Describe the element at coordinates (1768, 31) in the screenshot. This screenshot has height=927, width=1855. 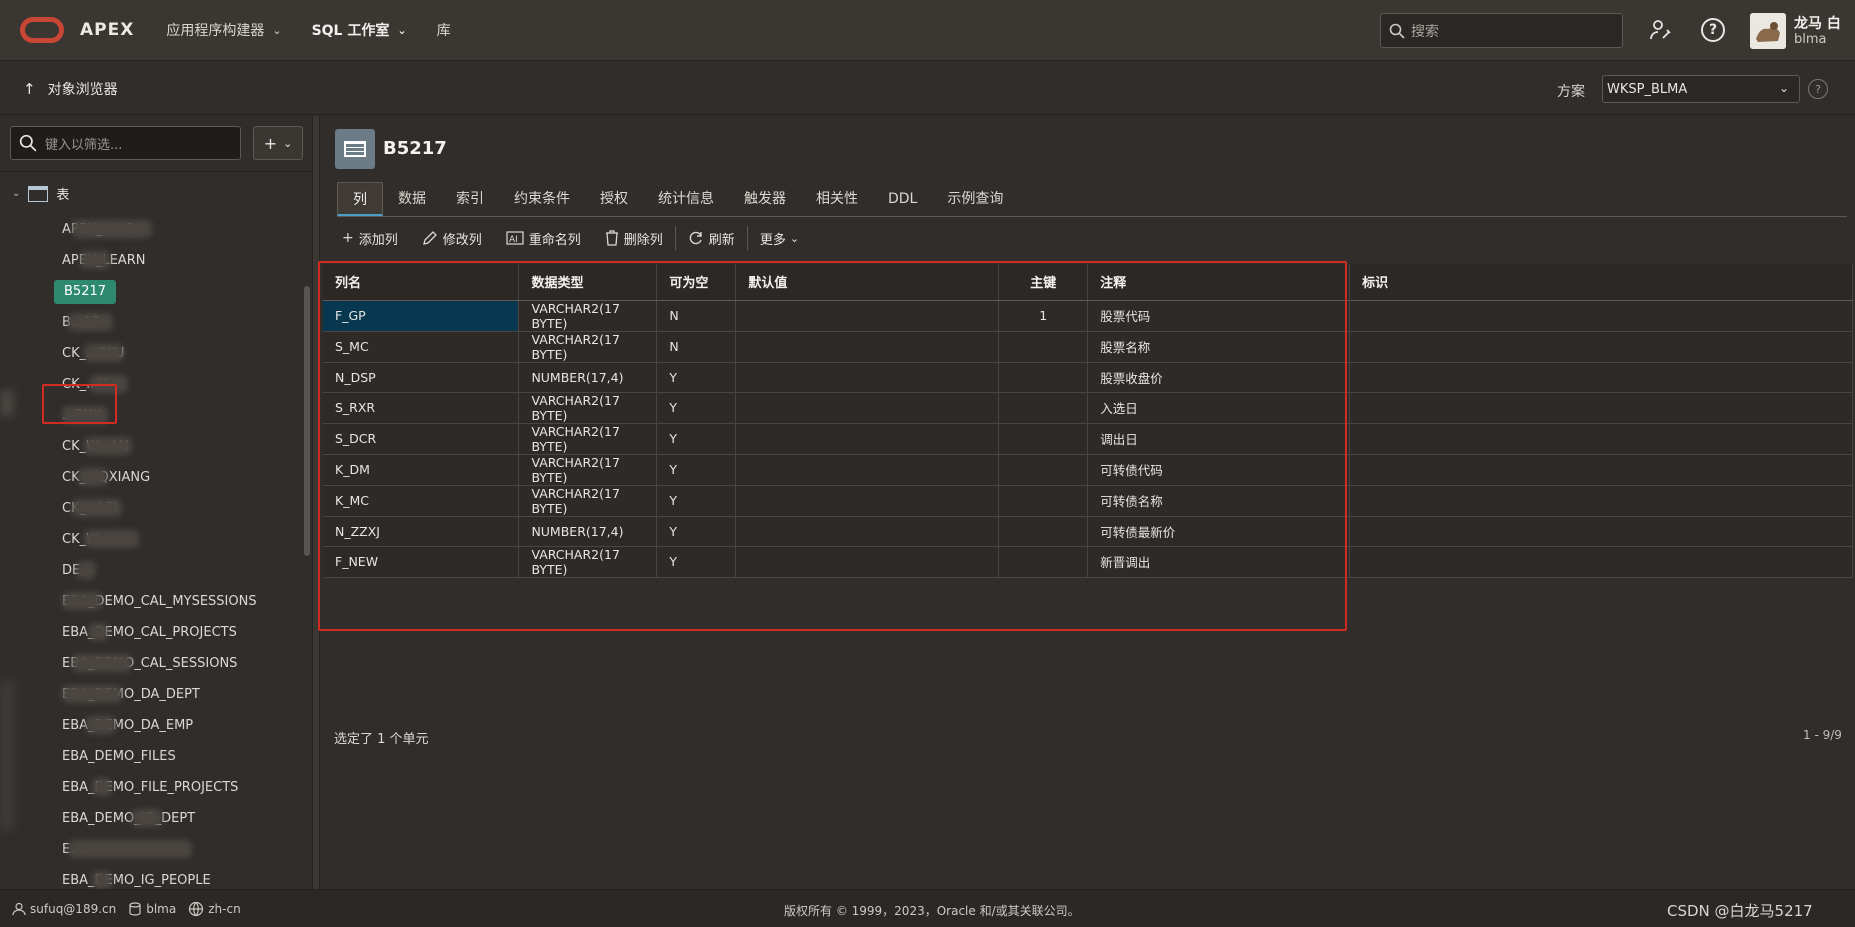
I see `avatar` at that location.